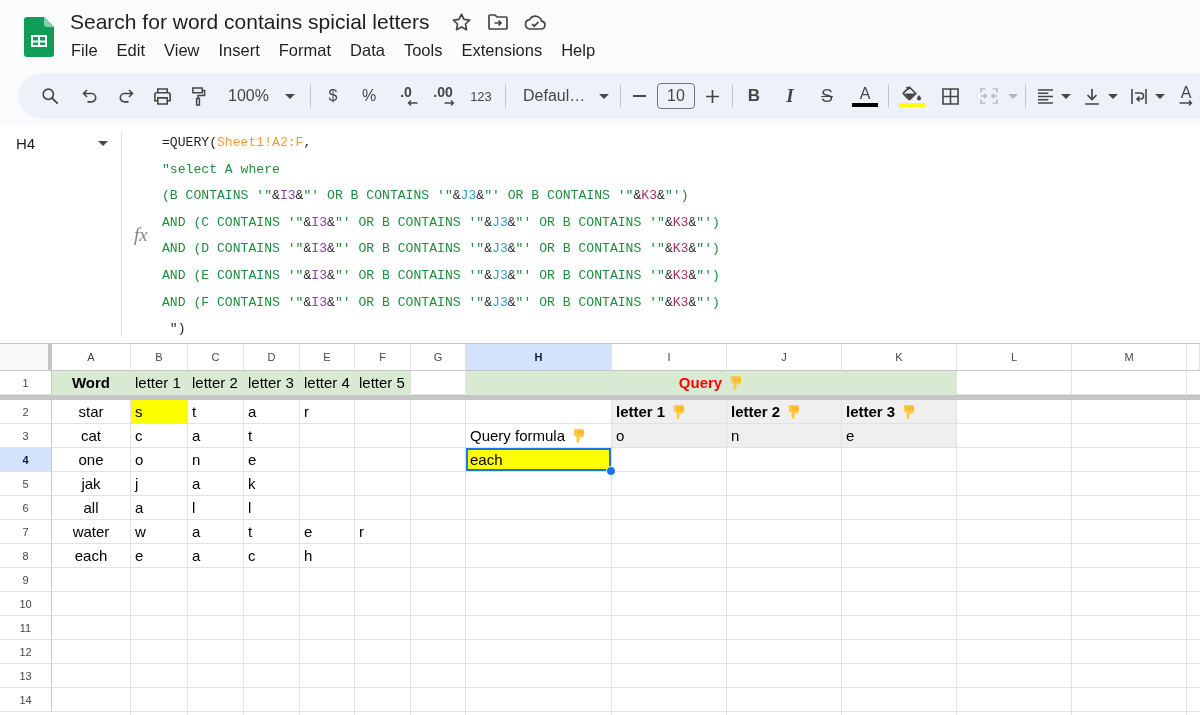 The height and width of the screenshot is (715, 1200). Describe the element at coordinates (327, 357) in the screenshot. I see `column-header: E` at that location.